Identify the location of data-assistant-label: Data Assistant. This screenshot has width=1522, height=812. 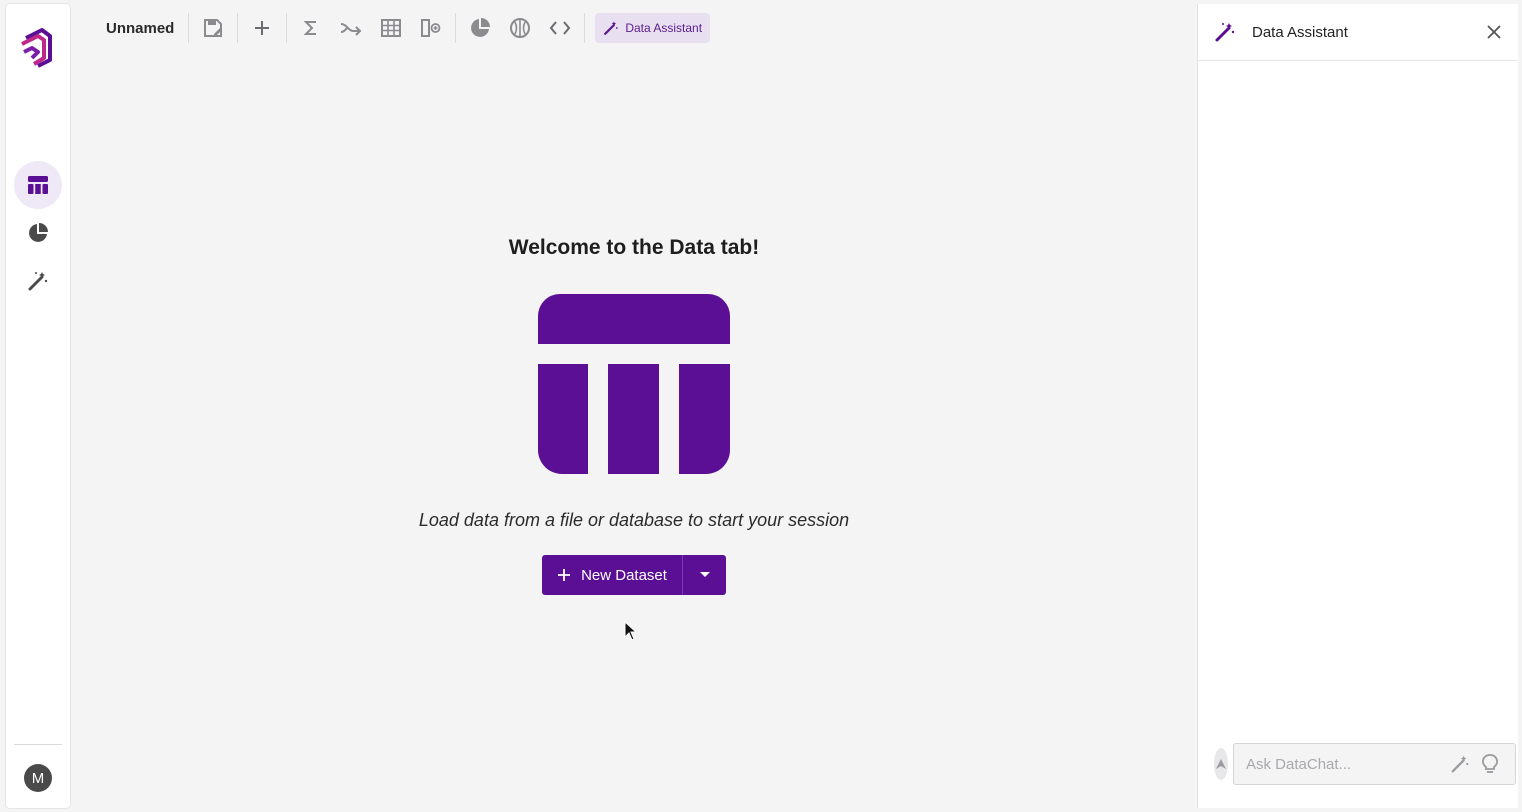
(664, 28).